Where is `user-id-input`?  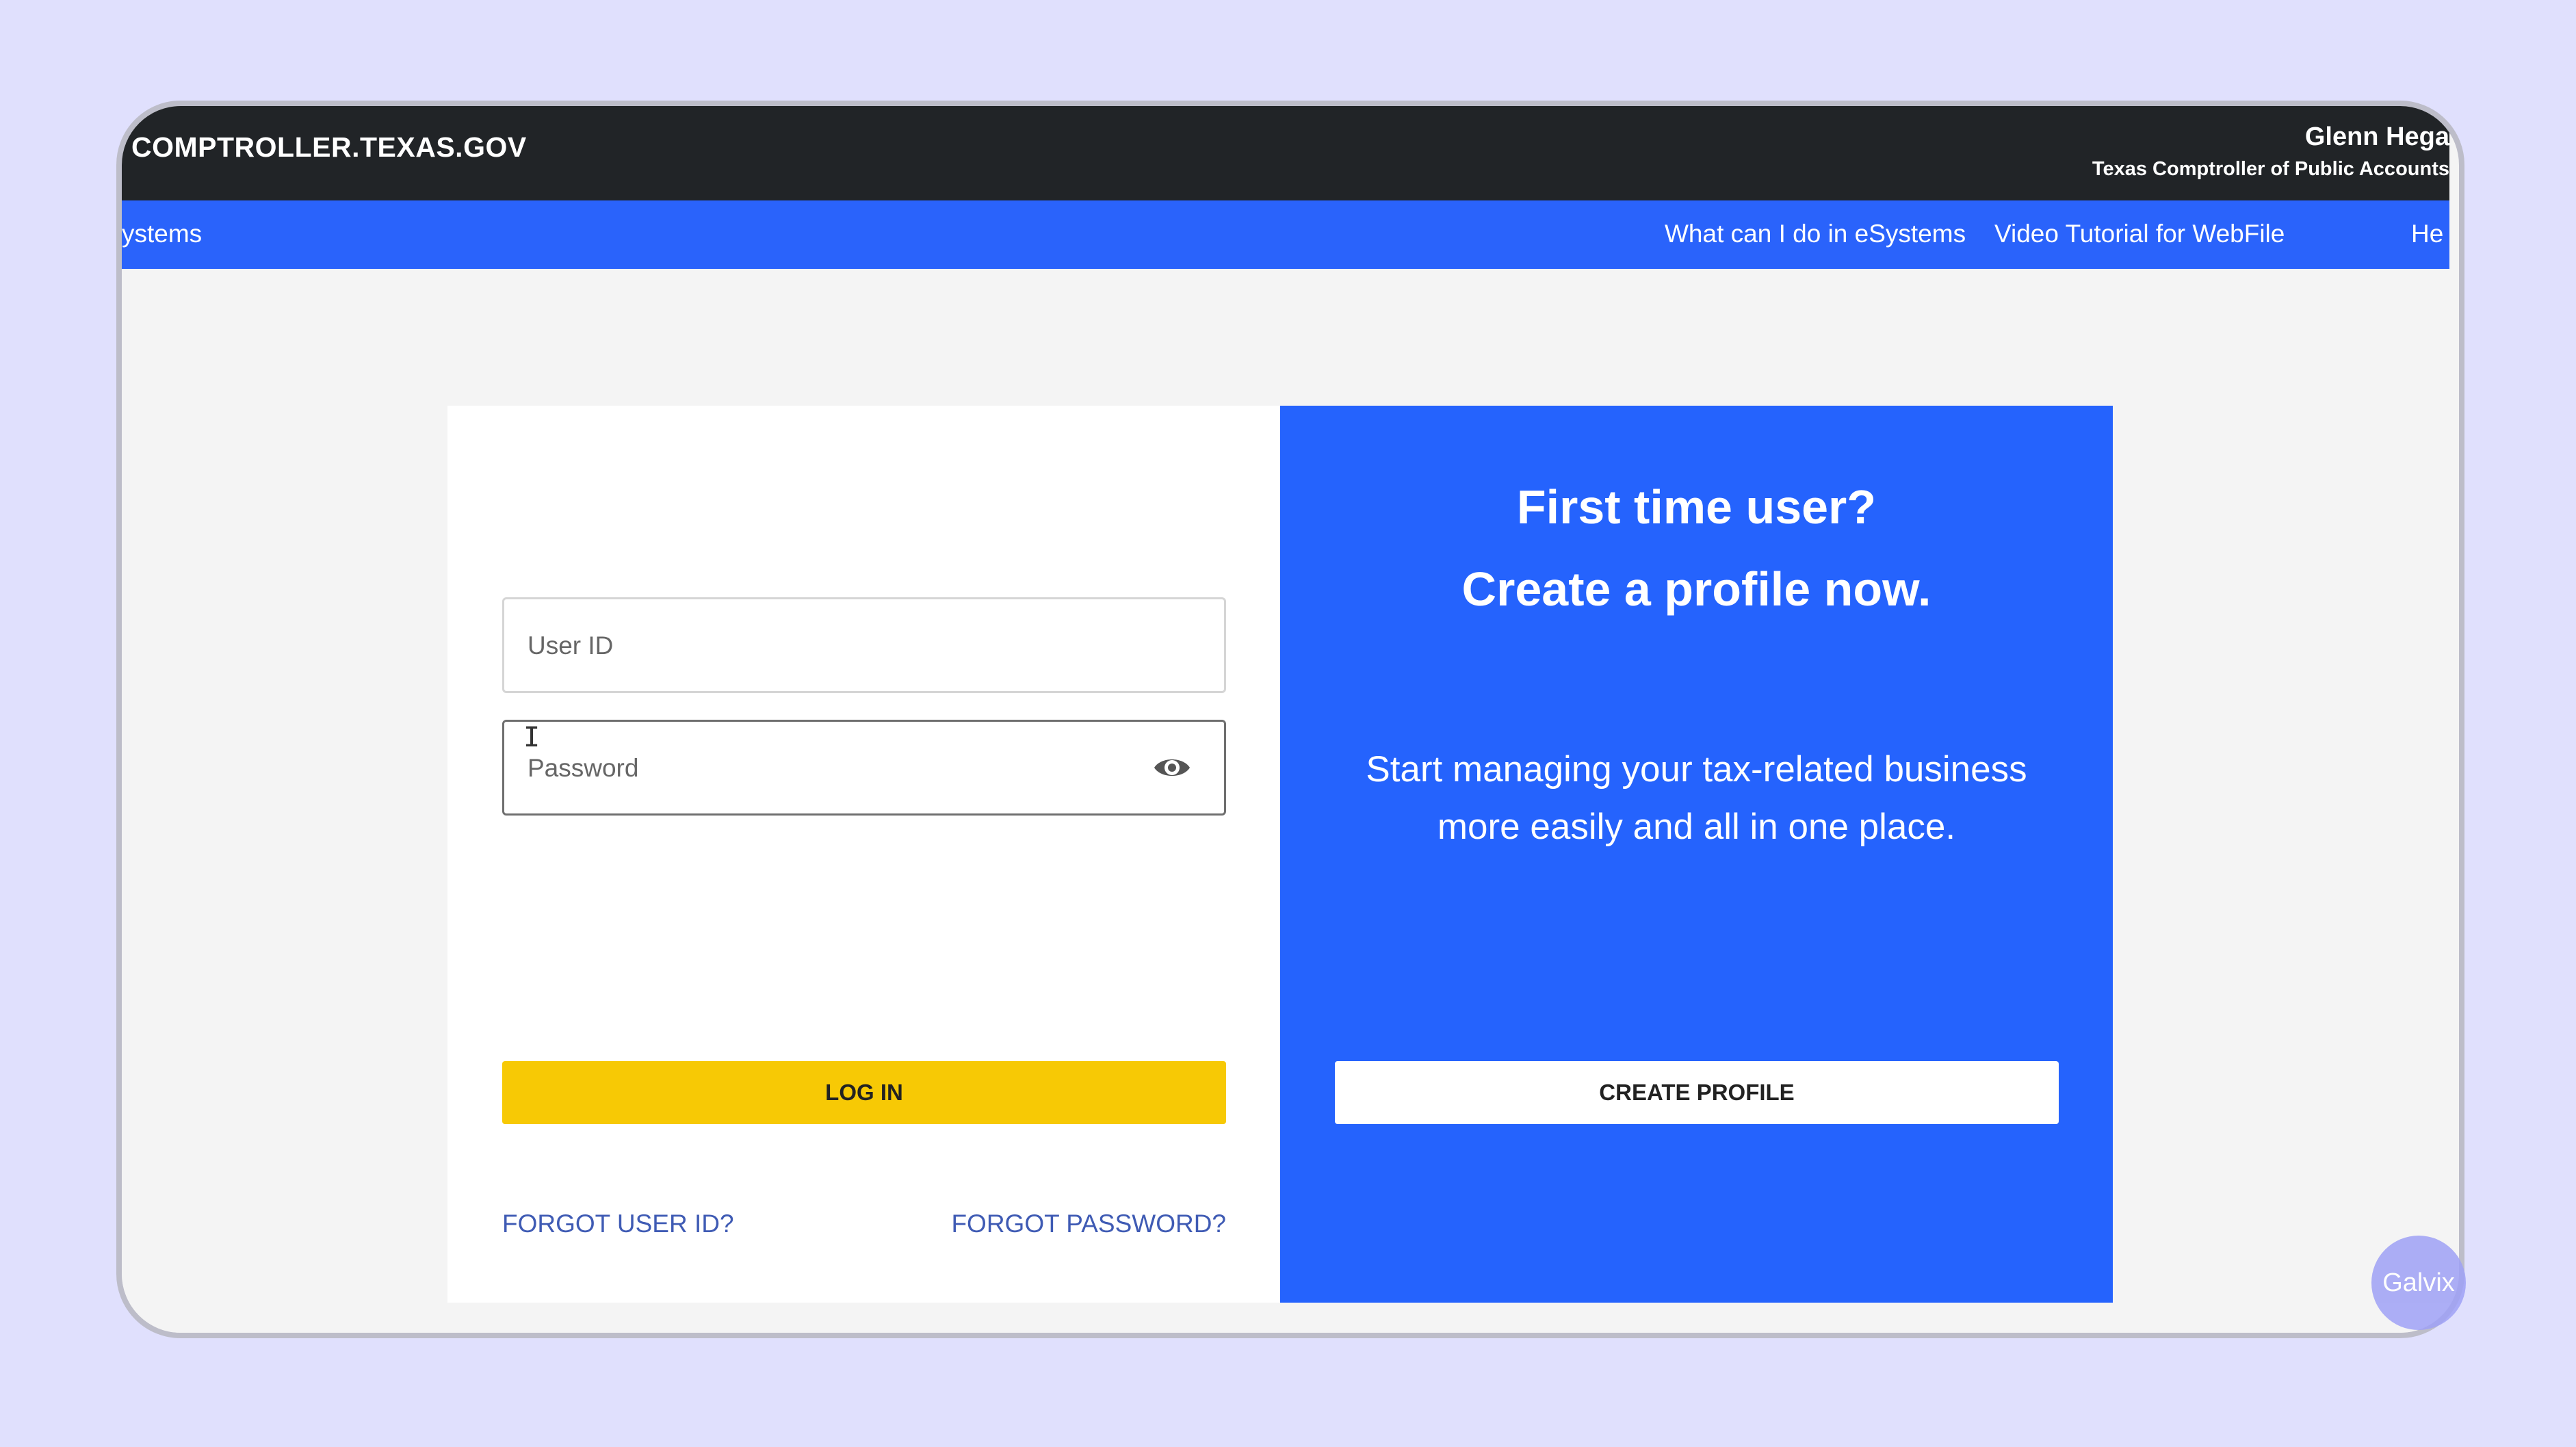
user-id-input is located at coordinates (835, 645).